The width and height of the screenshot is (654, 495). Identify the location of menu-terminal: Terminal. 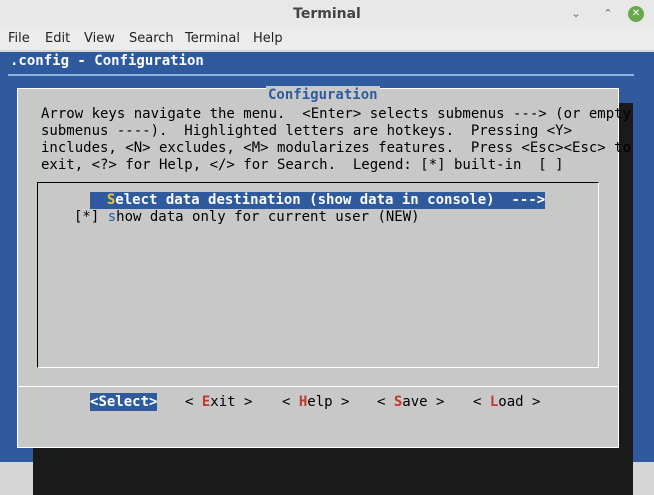
(212, 39).